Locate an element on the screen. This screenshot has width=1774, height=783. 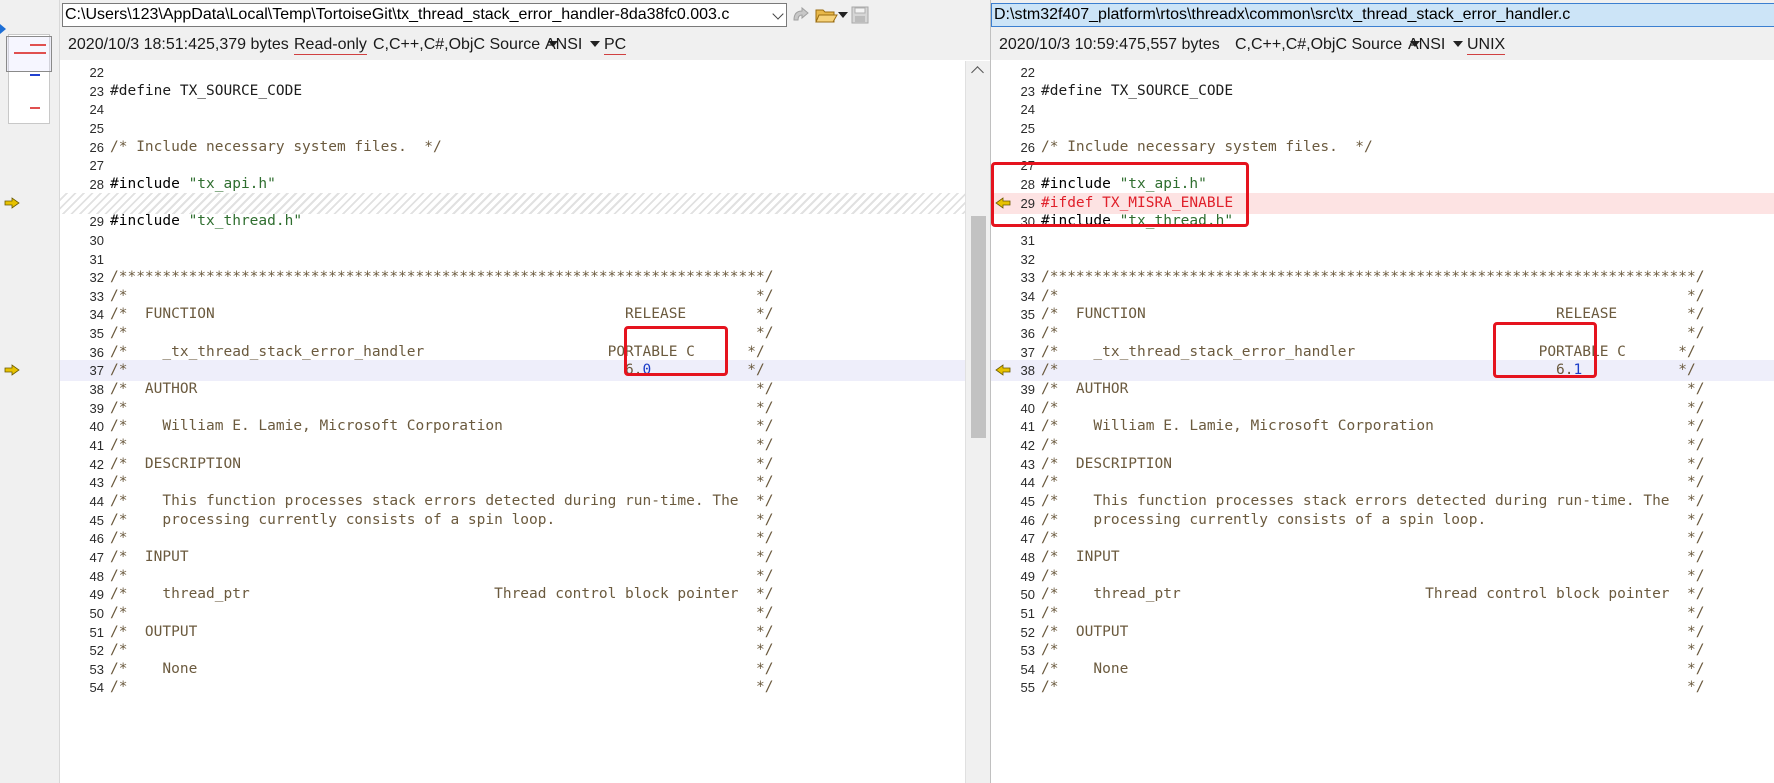
version-digit: 1 is located at coordinates (1578, 370).